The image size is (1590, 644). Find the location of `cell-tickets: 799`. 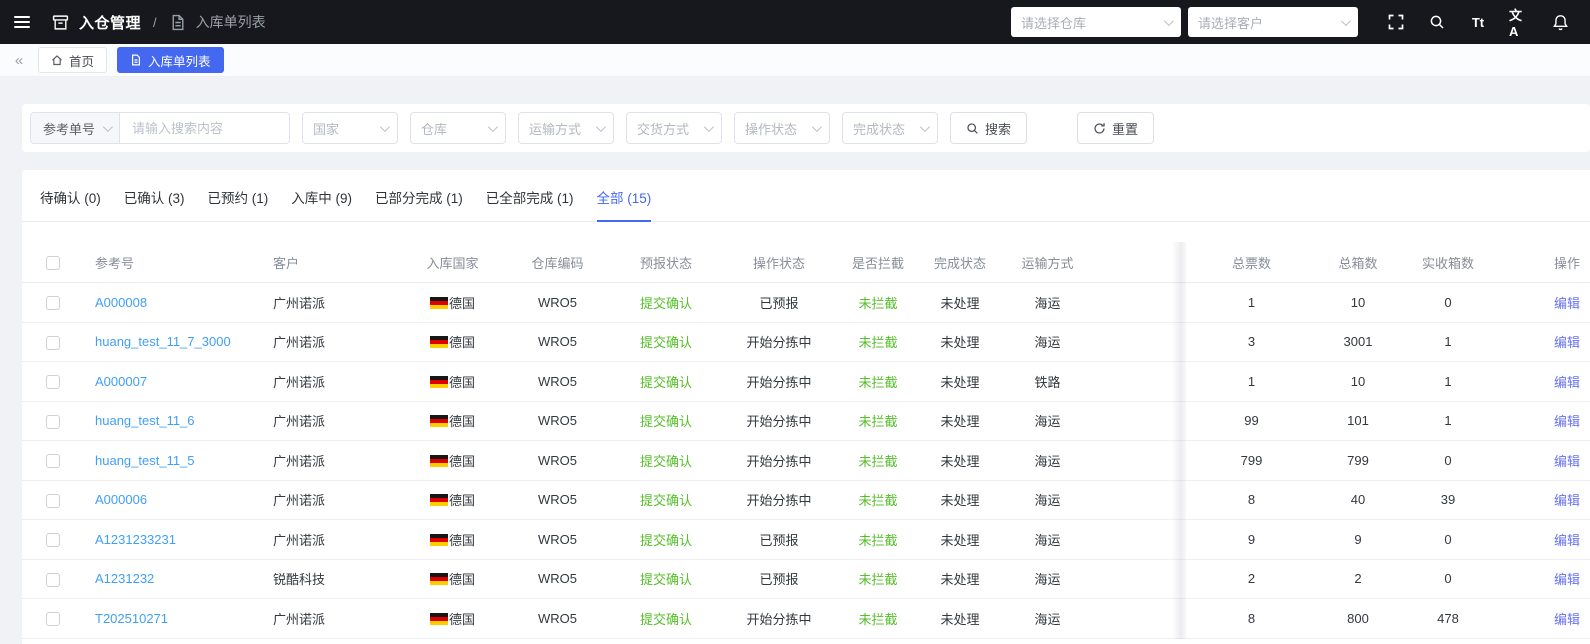

cell-tickets: 799 is located at coordinates (1251, 460).